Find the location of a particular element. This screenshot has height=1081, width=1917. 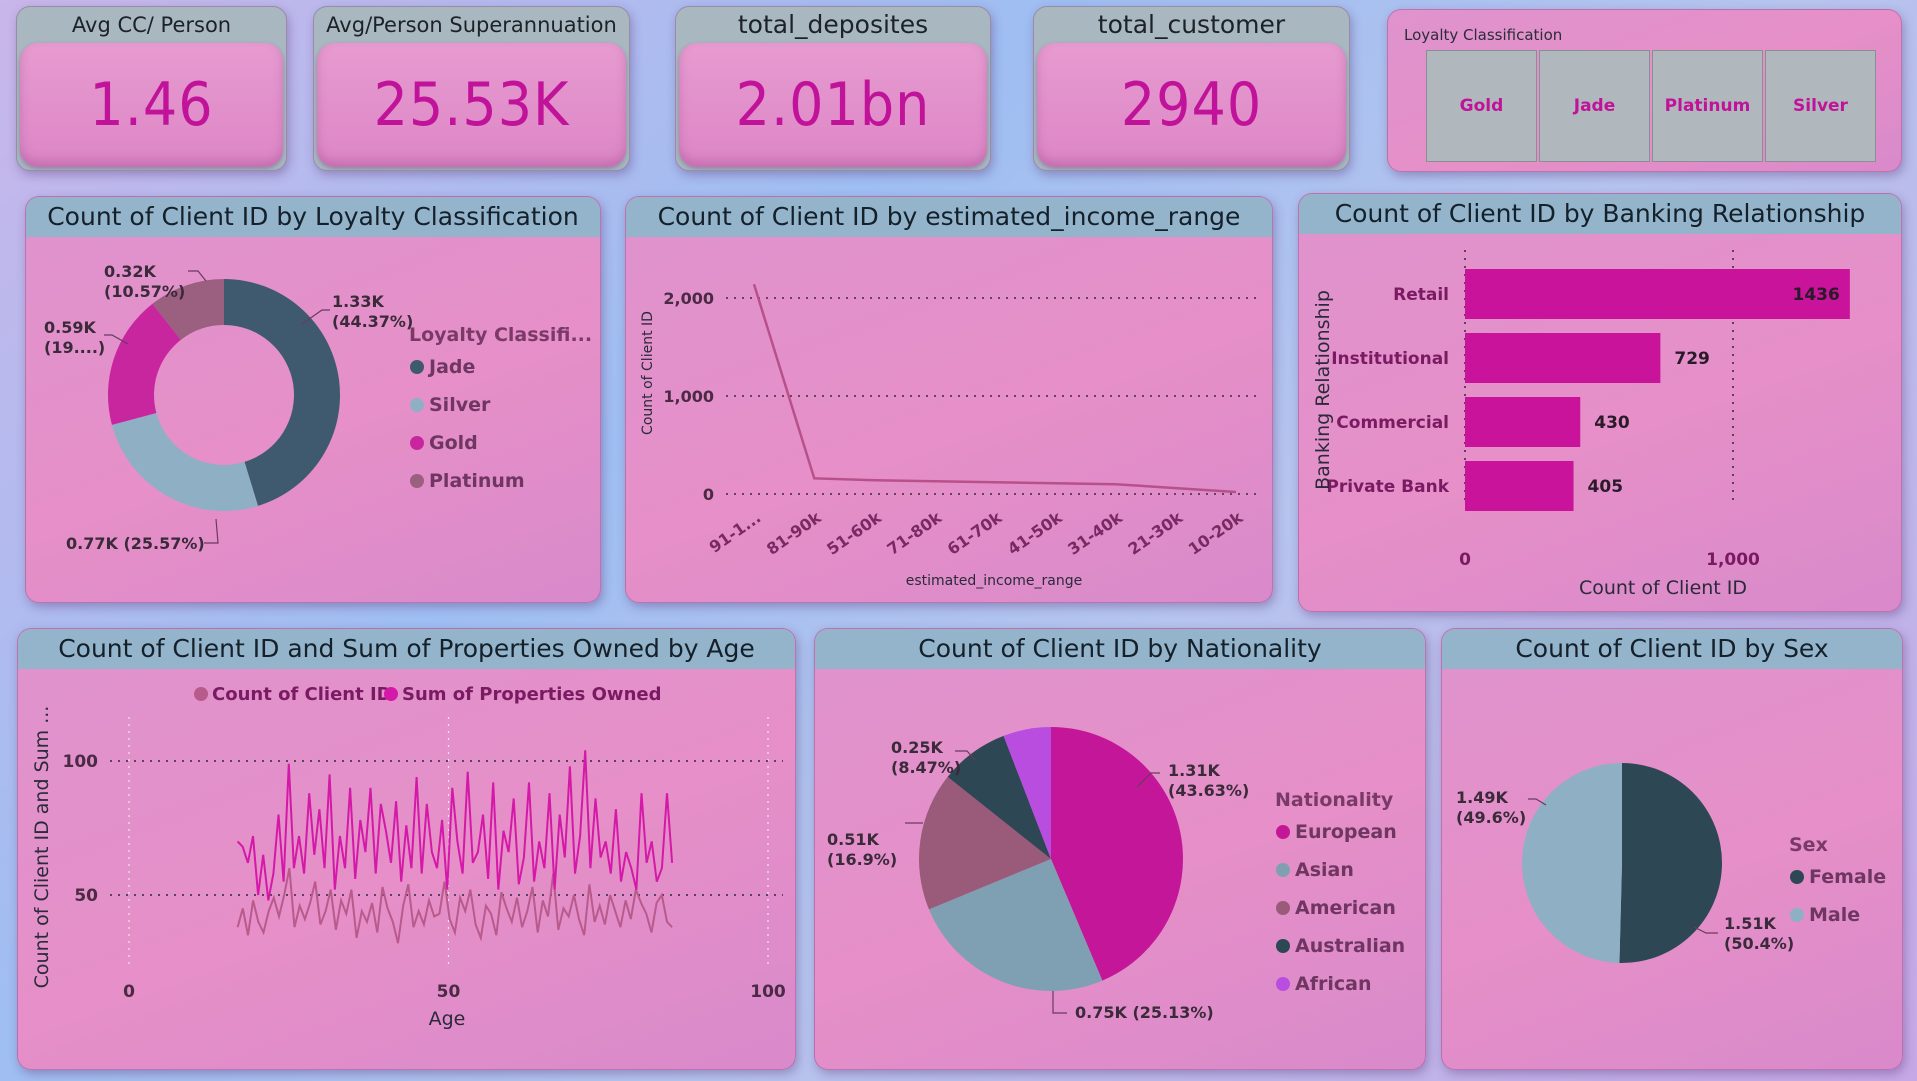

label-leader is located at coordinates (197, 276).